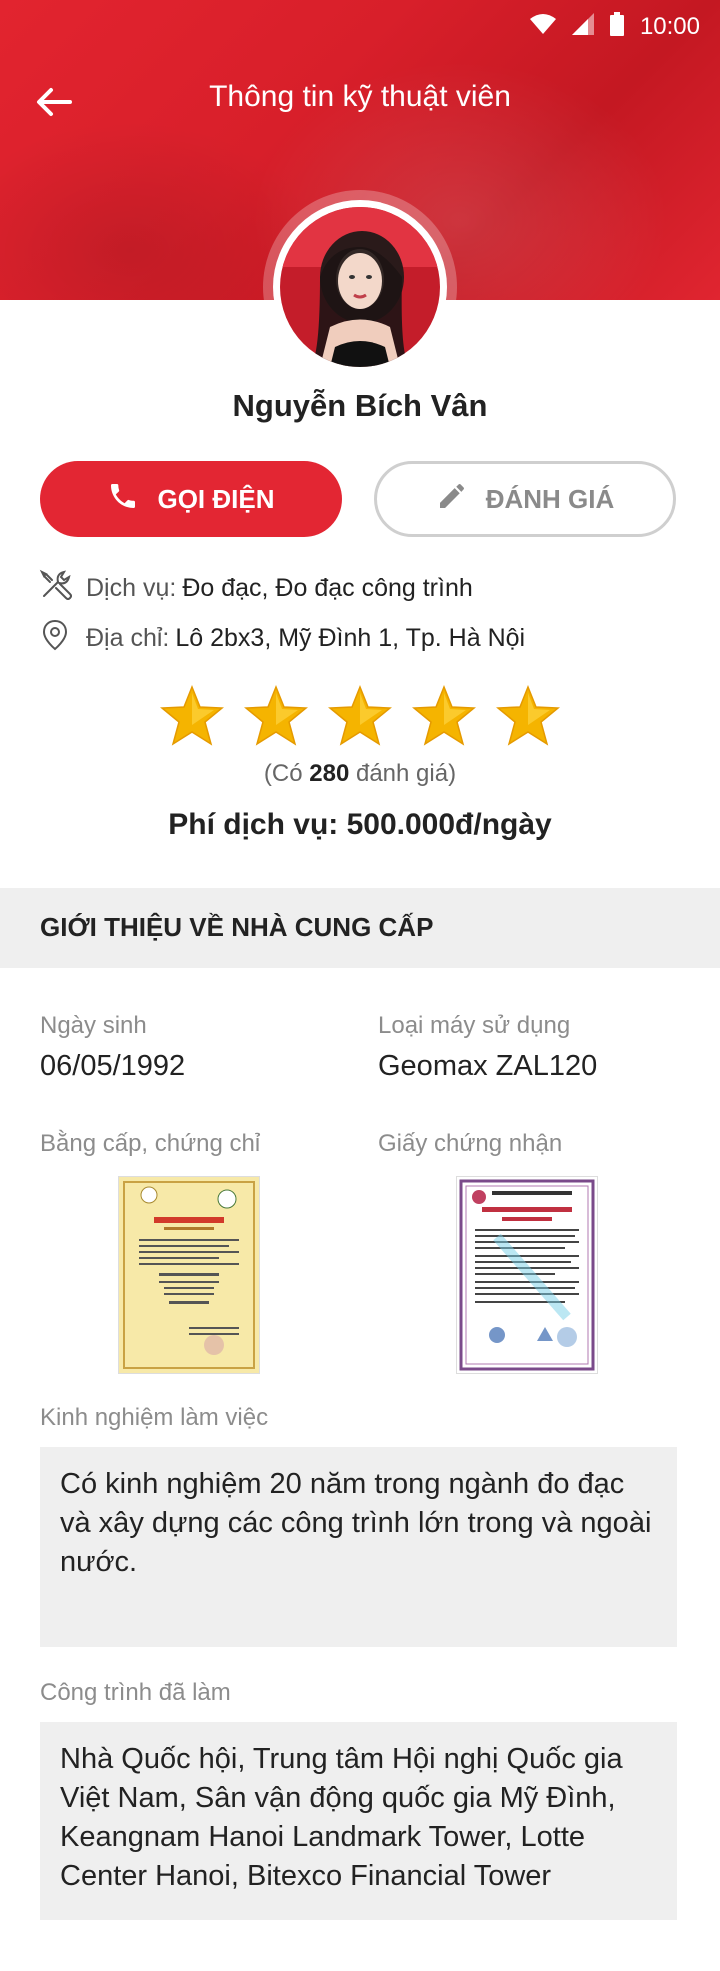  Describe the element at coordinates (327, 587) in the screenshot. I see `service-value: Đo đạc, Đo đạc công trình` at that location.